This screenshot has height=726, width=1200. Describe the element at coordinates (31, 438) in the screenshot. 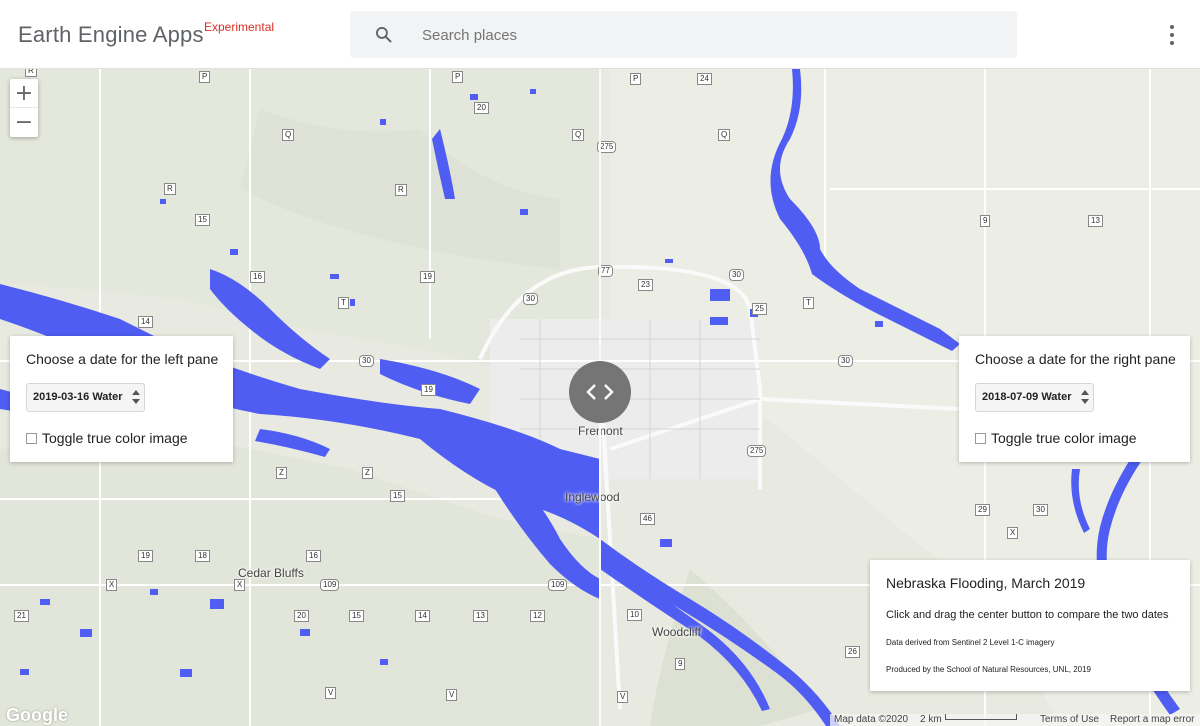

I see `left-true-color-checkbox` at that location.